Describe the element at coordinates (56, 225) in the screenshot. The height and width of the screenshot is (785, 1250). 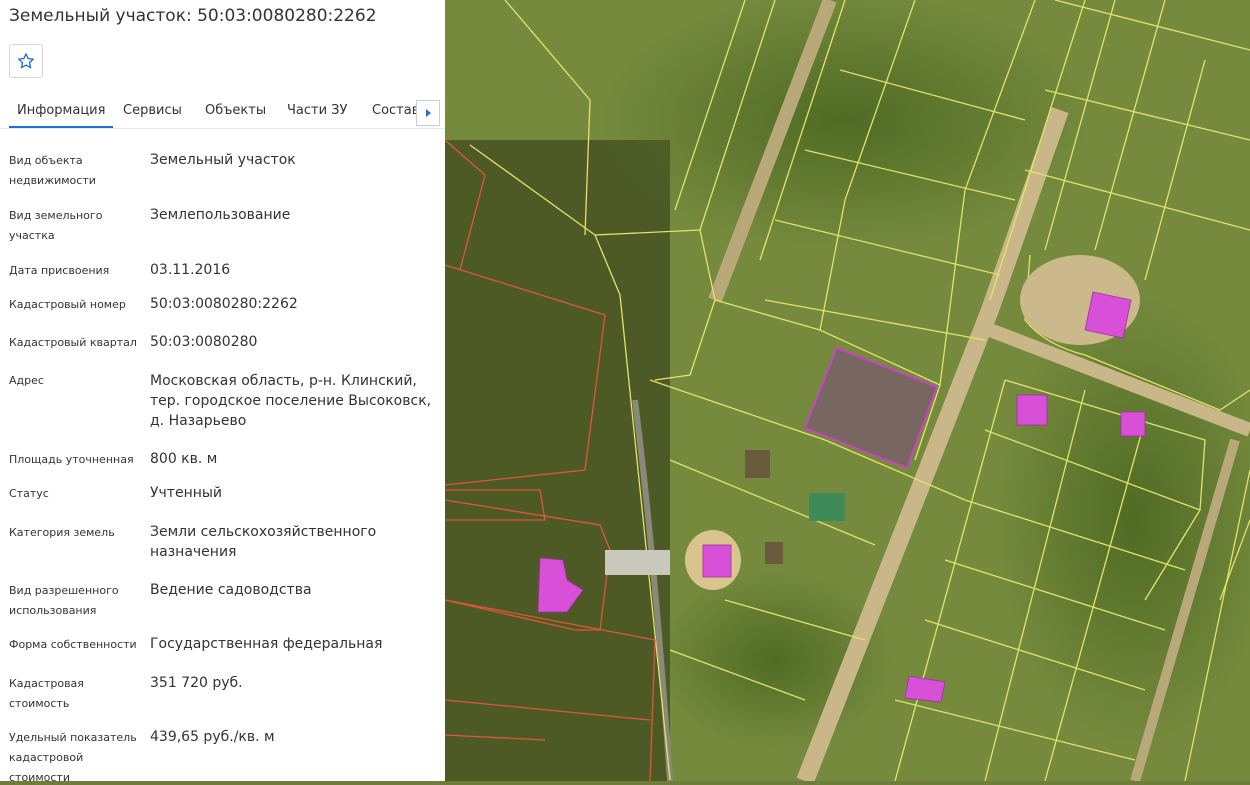
I see `label-land-type: Вид земельного участка` at that location.